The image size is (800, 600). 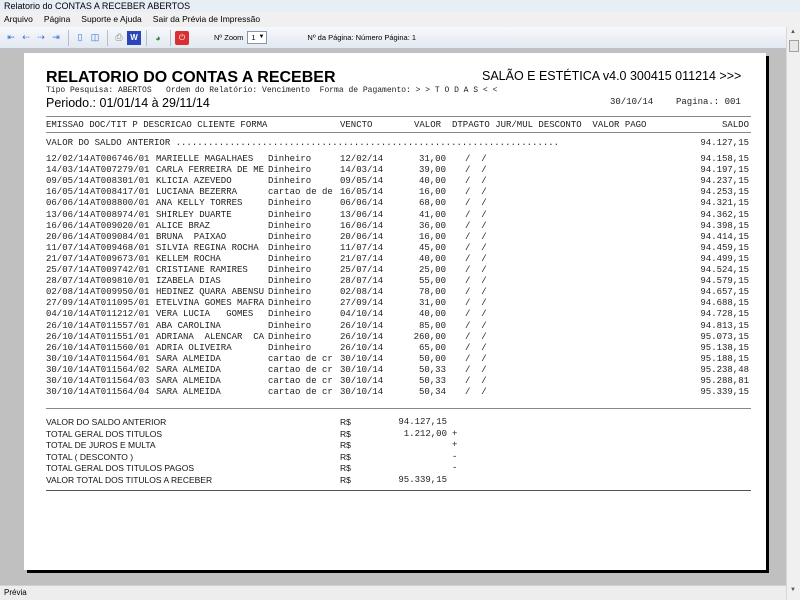 What do you see at coordinates (724, 225) in the screenshot?
I see `row-saldo: 94.398,15` at bounding box center [724, 225].